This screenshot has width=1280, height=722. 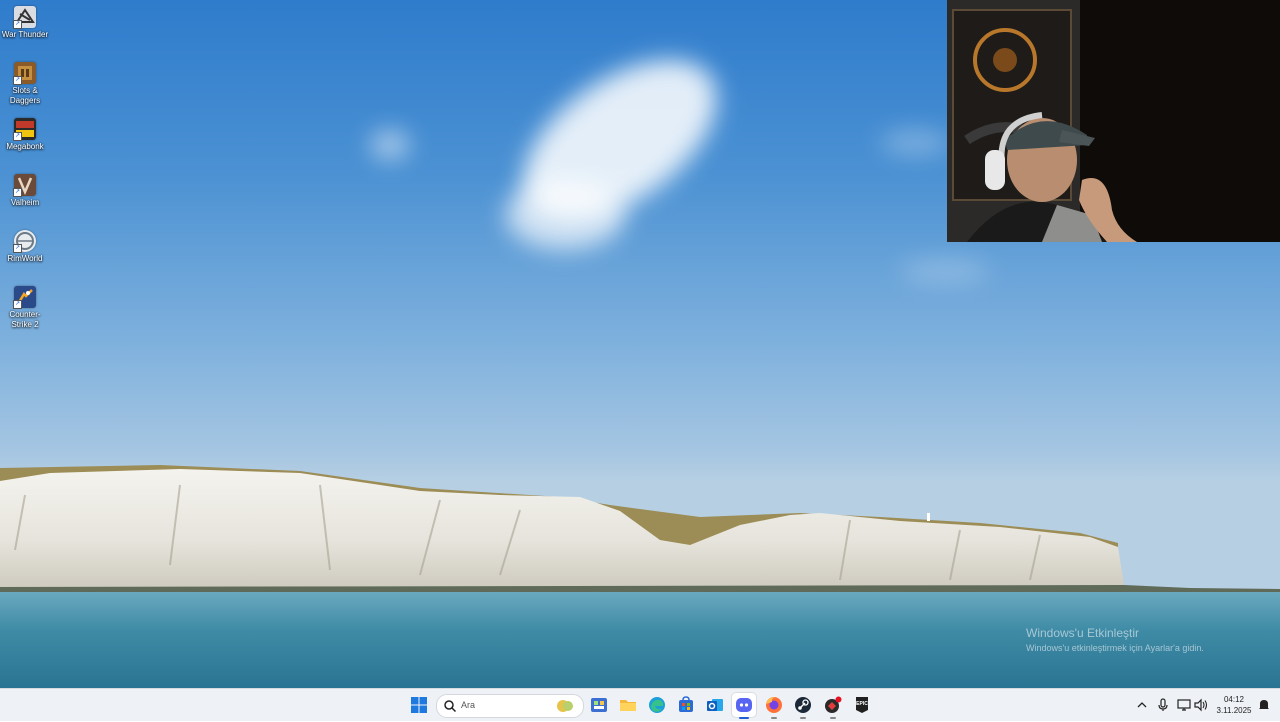 What do you see at coordinates (25, 258) in the screenshot?
I see `desktop-icon-label: RimWorld` at bounding box center [25, 258].